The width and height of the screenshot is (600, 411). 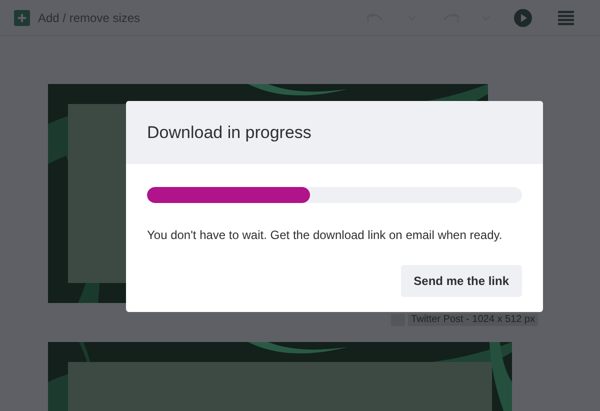 What do you see at coordinates (523, 17) in the screenshot?
I see `play-icon` at bounding box center [523, 17].